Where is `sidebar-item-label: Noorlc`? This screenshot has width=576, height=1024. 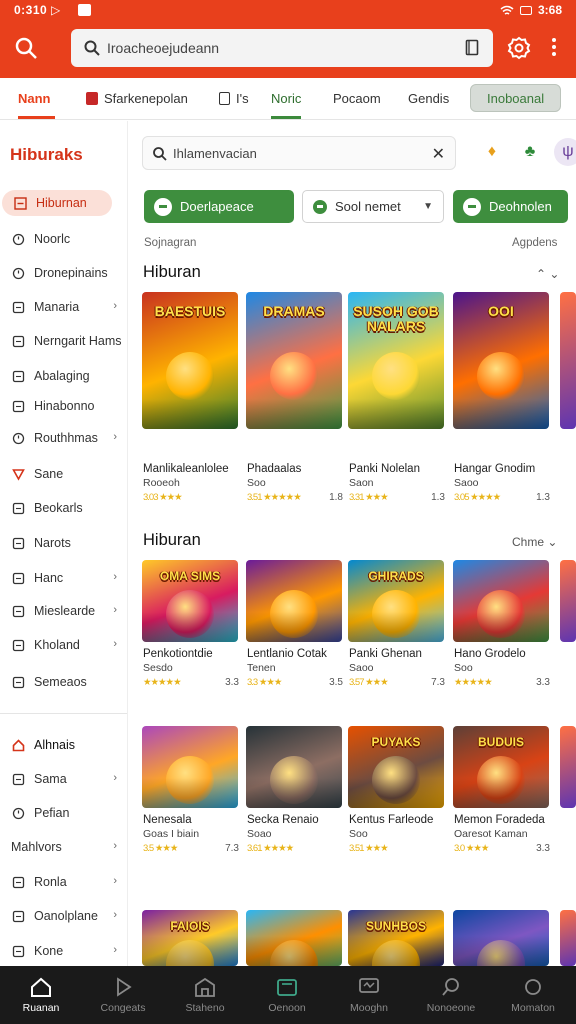 sidebar-item-label: Noorlc is located at coordinates (52, 239).